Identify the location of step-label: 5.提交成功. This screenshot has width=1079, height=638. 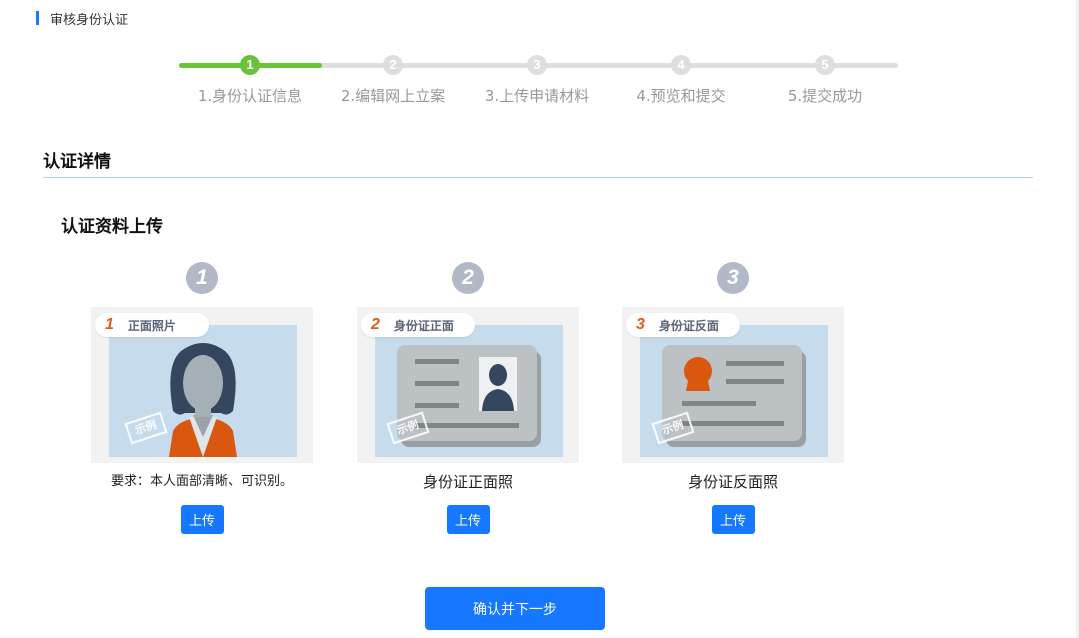
(825, 96).